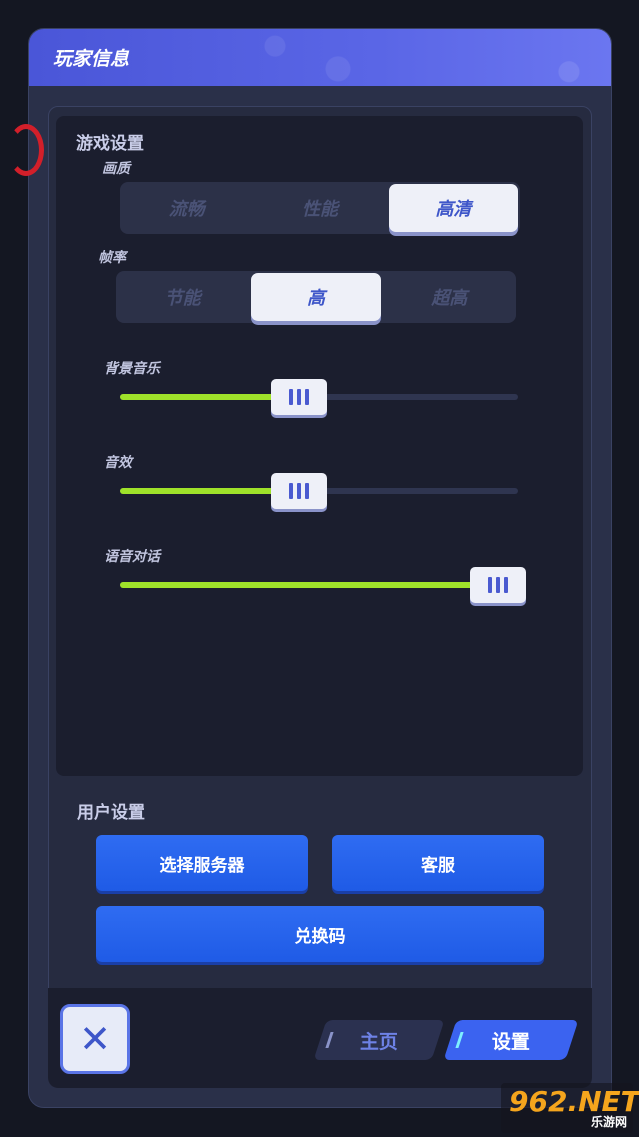 The height and width of the screenshot is (1137, 639). I want to click on panel-header: 玩家信息, so click(320, 57).